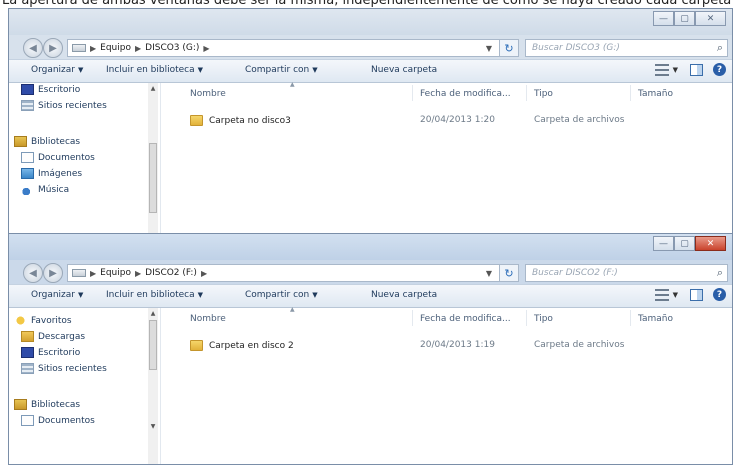  Describe the element at coordinates (20, 141) in the screenshot. I see `libraries-icon` at that location.